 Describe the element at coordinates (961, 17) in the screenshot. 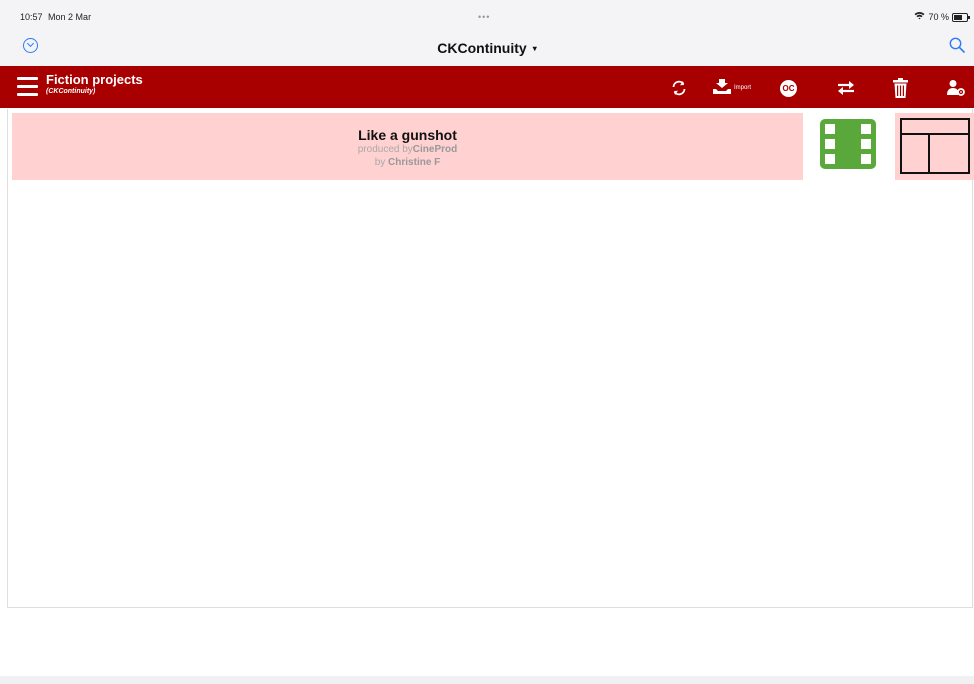

I see `battery-icon` at that location.